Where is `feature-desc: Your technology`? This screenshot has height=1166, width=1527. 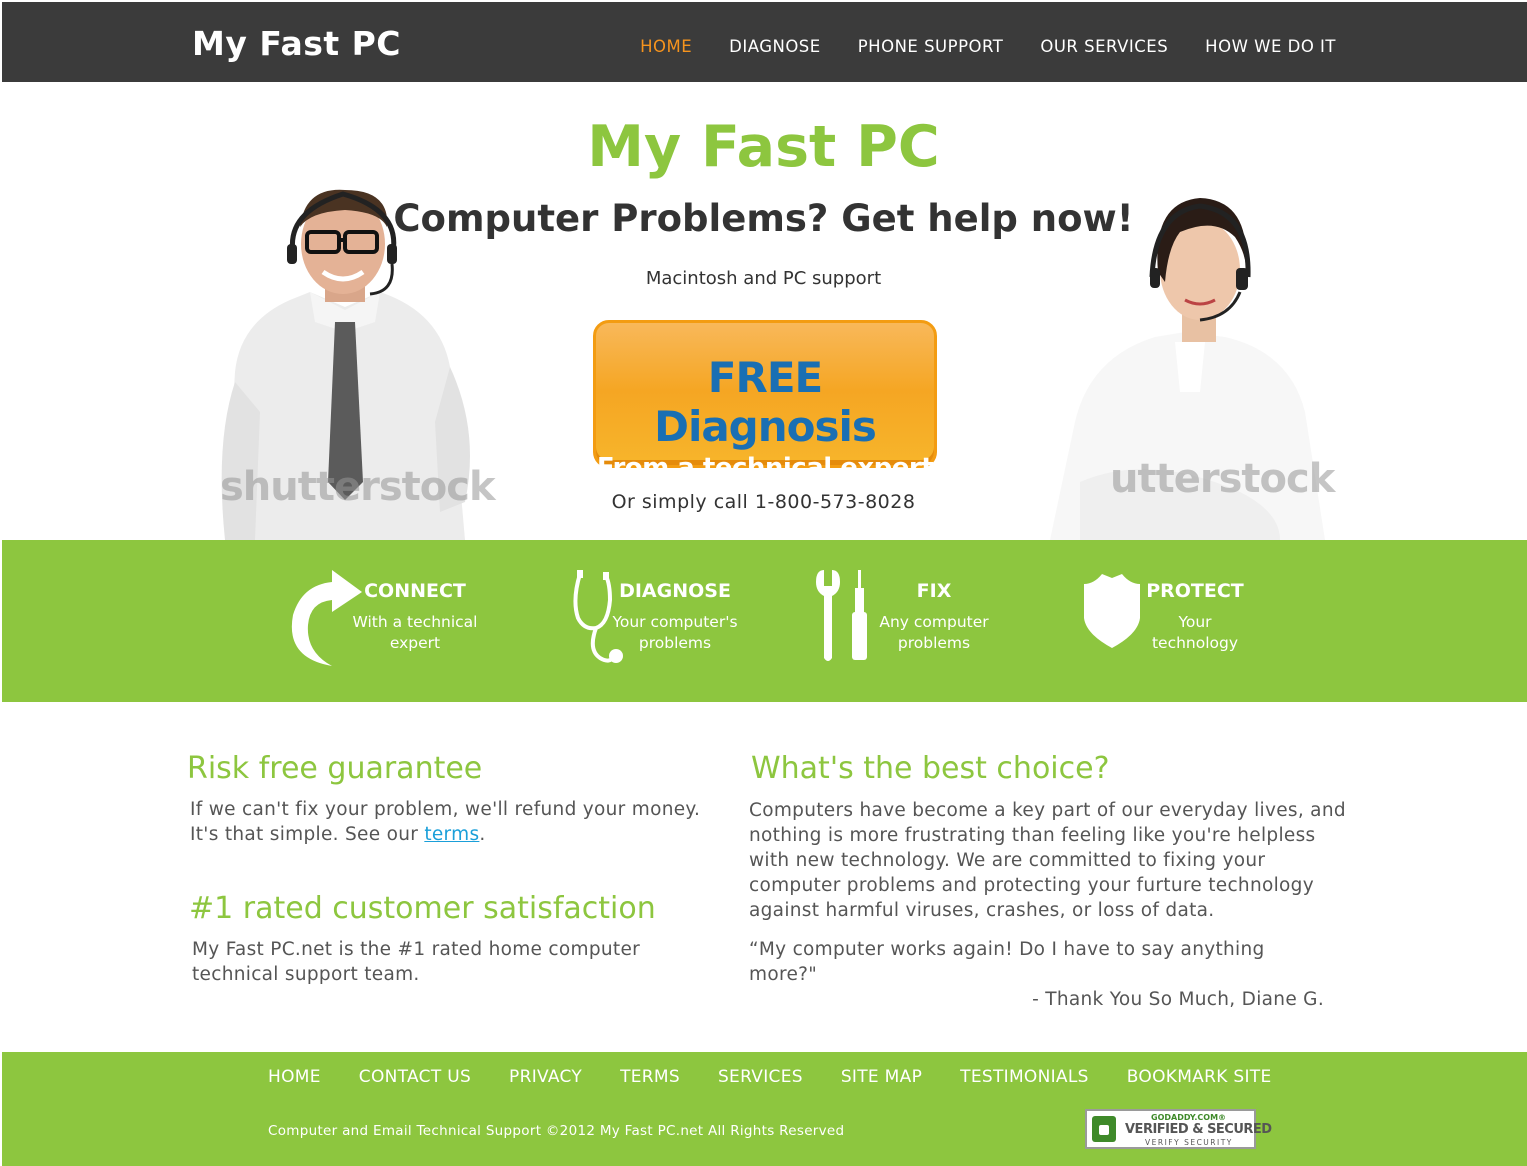 feature-desc: Your technology is located at coordinates (1195, 632).